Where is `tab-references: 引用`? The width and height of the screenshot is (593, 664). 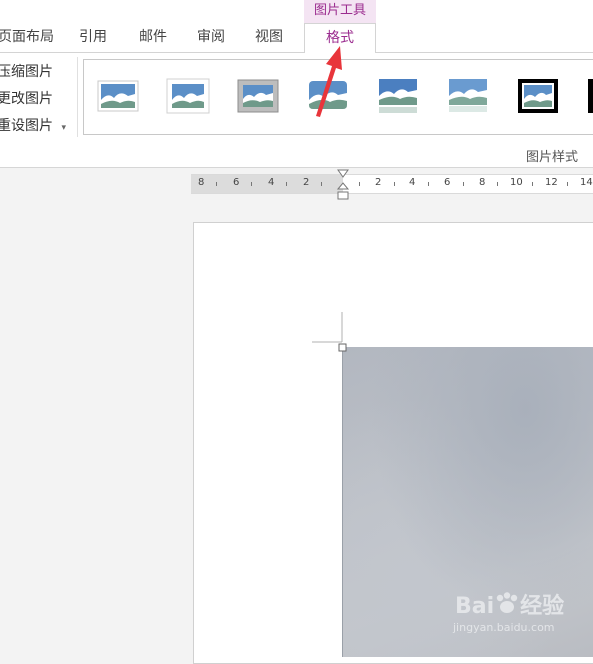 tab-references: 引用 is located at coordinates (93, 37).